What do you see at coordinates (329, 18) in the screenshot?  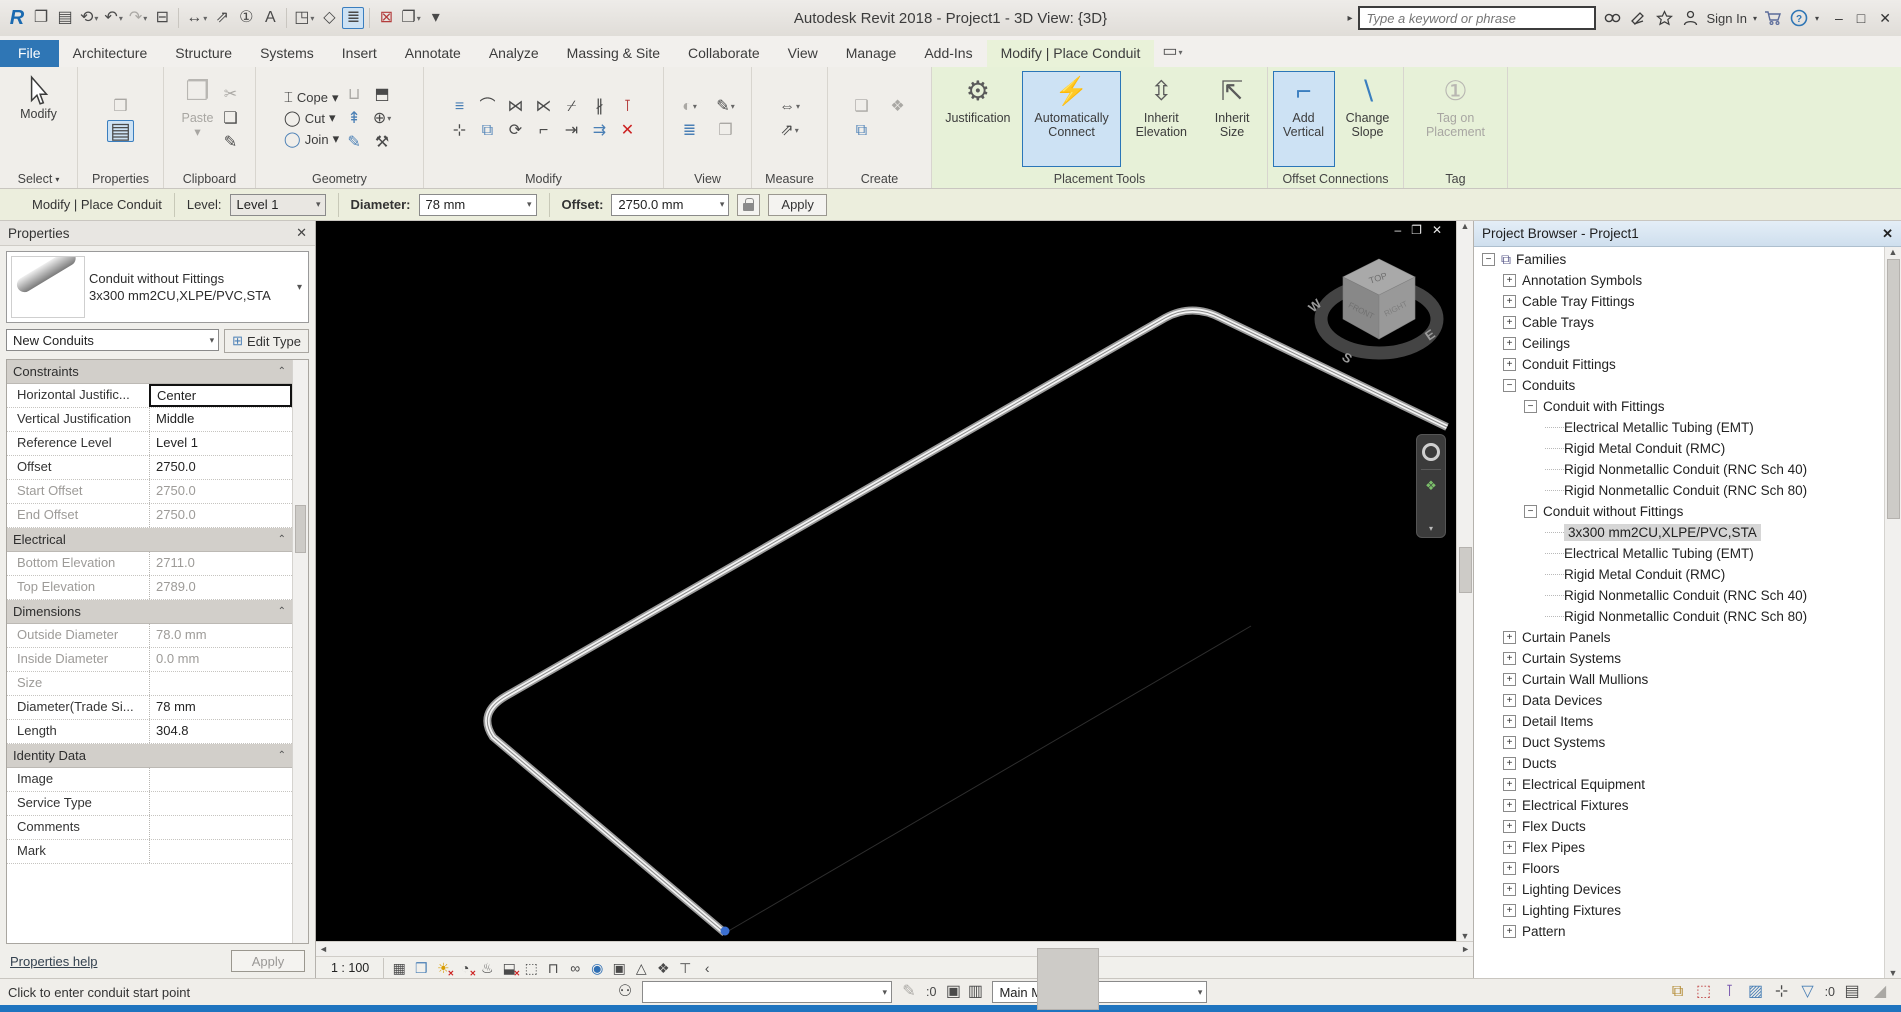 I see `section-icon: ◇` at bounding box center [329, 18].